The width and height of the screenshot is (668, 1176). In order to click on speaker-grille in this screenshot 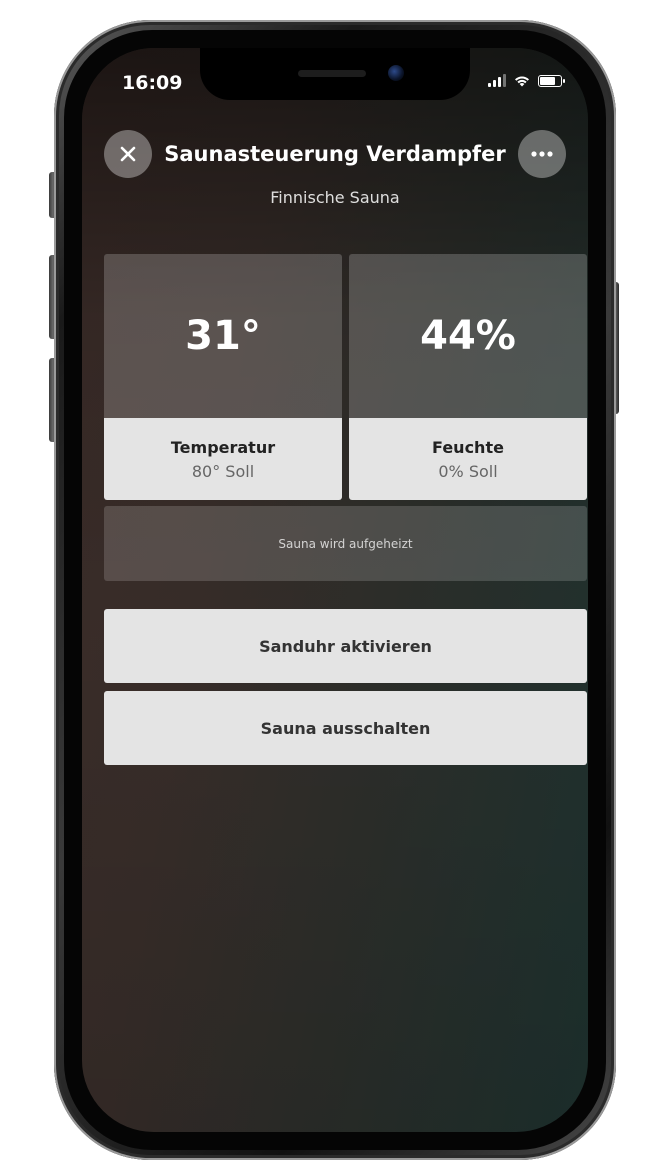, I will do `click(332, 73)`.